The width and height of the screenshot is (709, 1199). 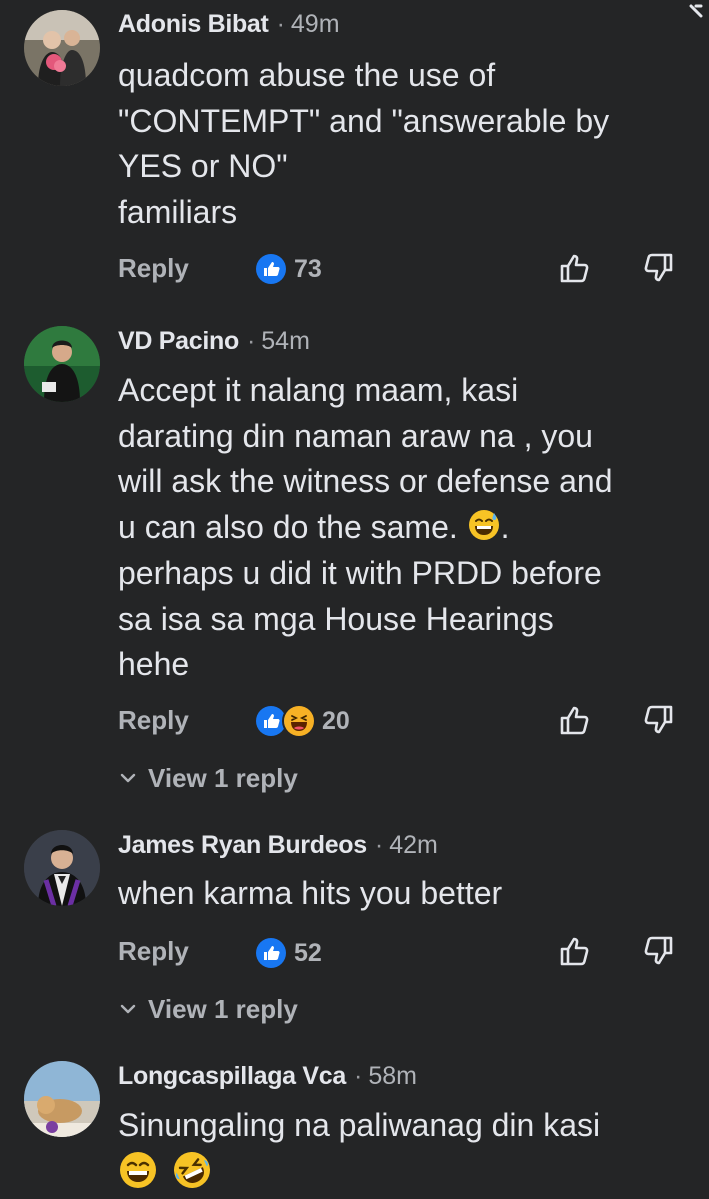 What do you see at coordinates (232, 1076) in the screenshot?
I see `comment-author: Longcaspillaga Vca` at bounding box center [232, 1076].